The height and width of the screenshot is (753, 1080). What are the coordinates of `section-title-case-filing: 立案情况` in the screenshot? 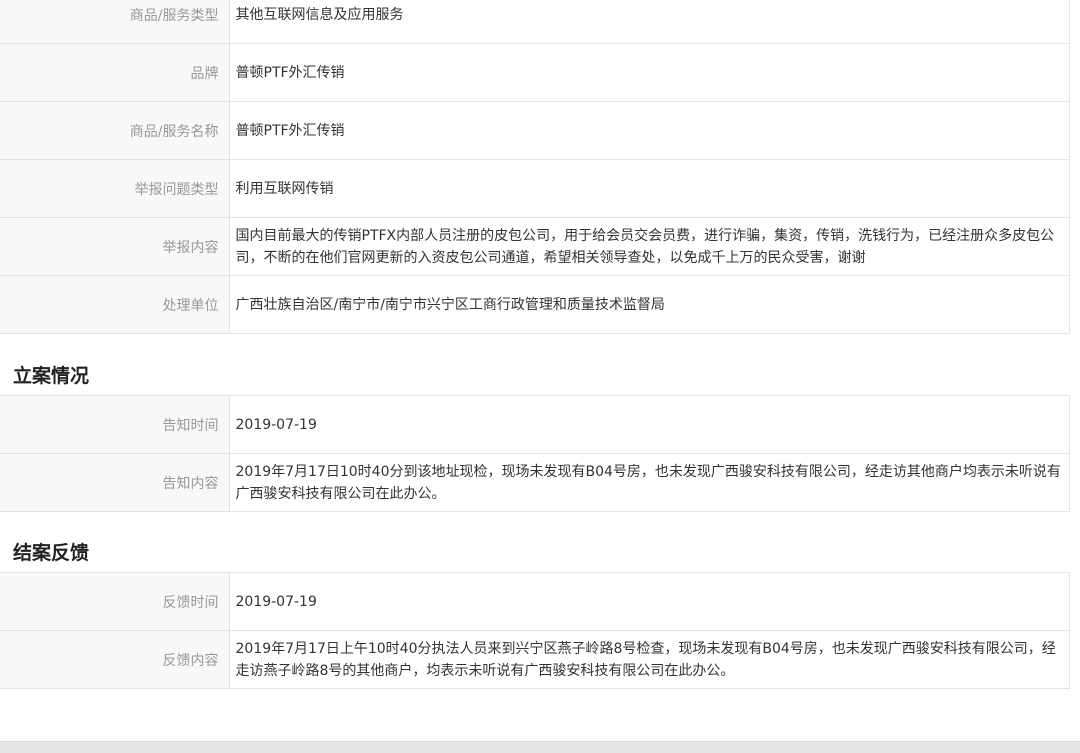 It's located at (51, 376).